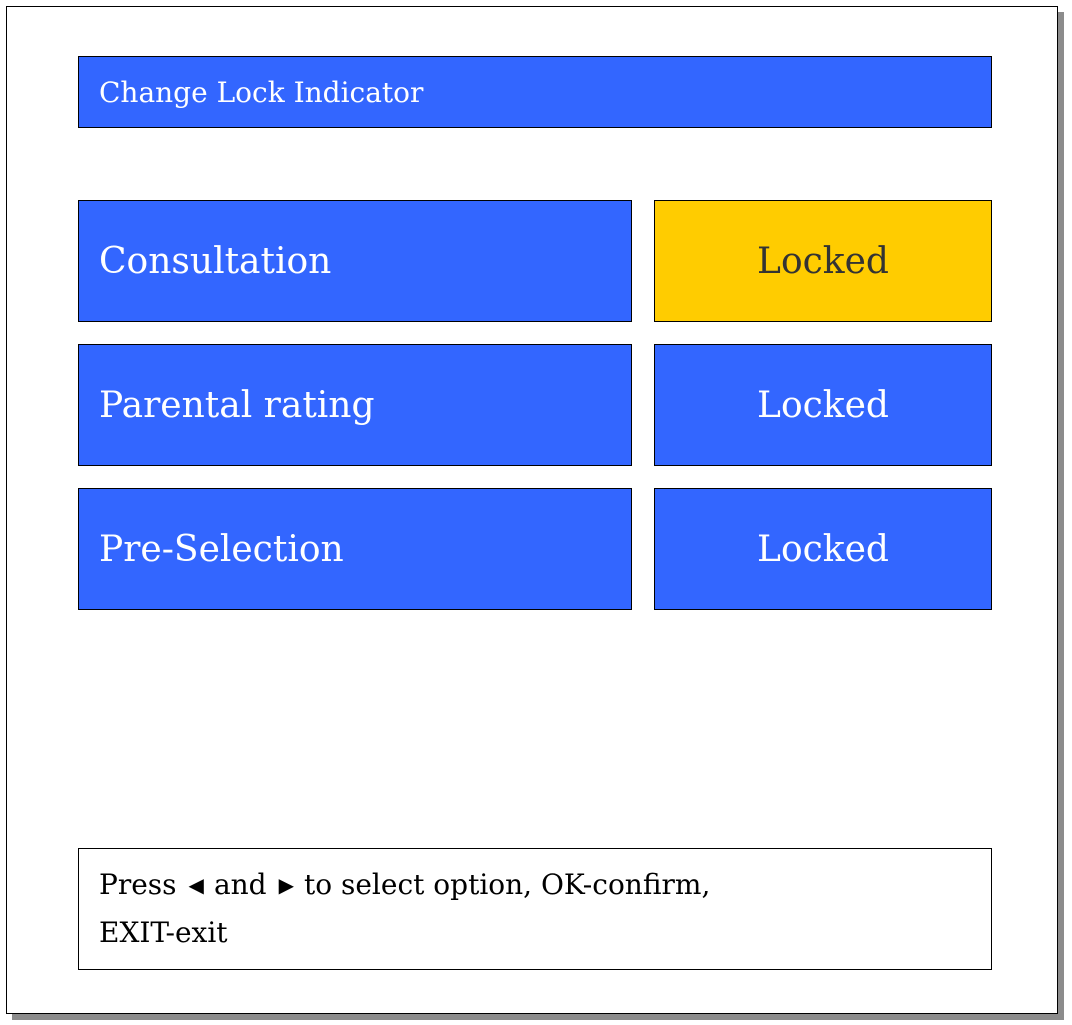  I want to click on row-pre-selection: Pre-Selection Locked, so click(535, 549).